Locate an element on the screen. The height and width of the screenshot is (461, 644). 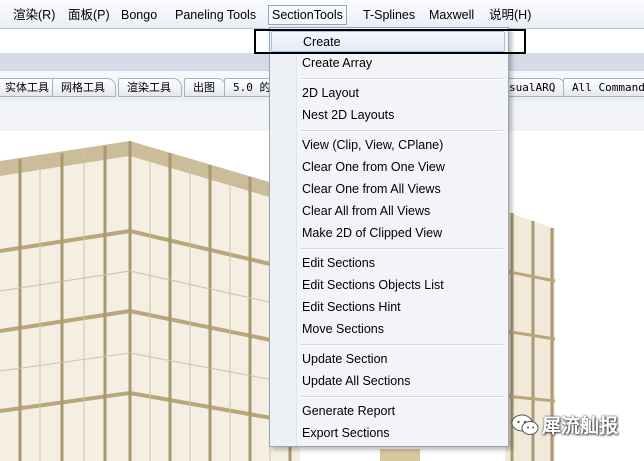
watermark-text: 犀流舢报 is located at coordinates (580, 426).